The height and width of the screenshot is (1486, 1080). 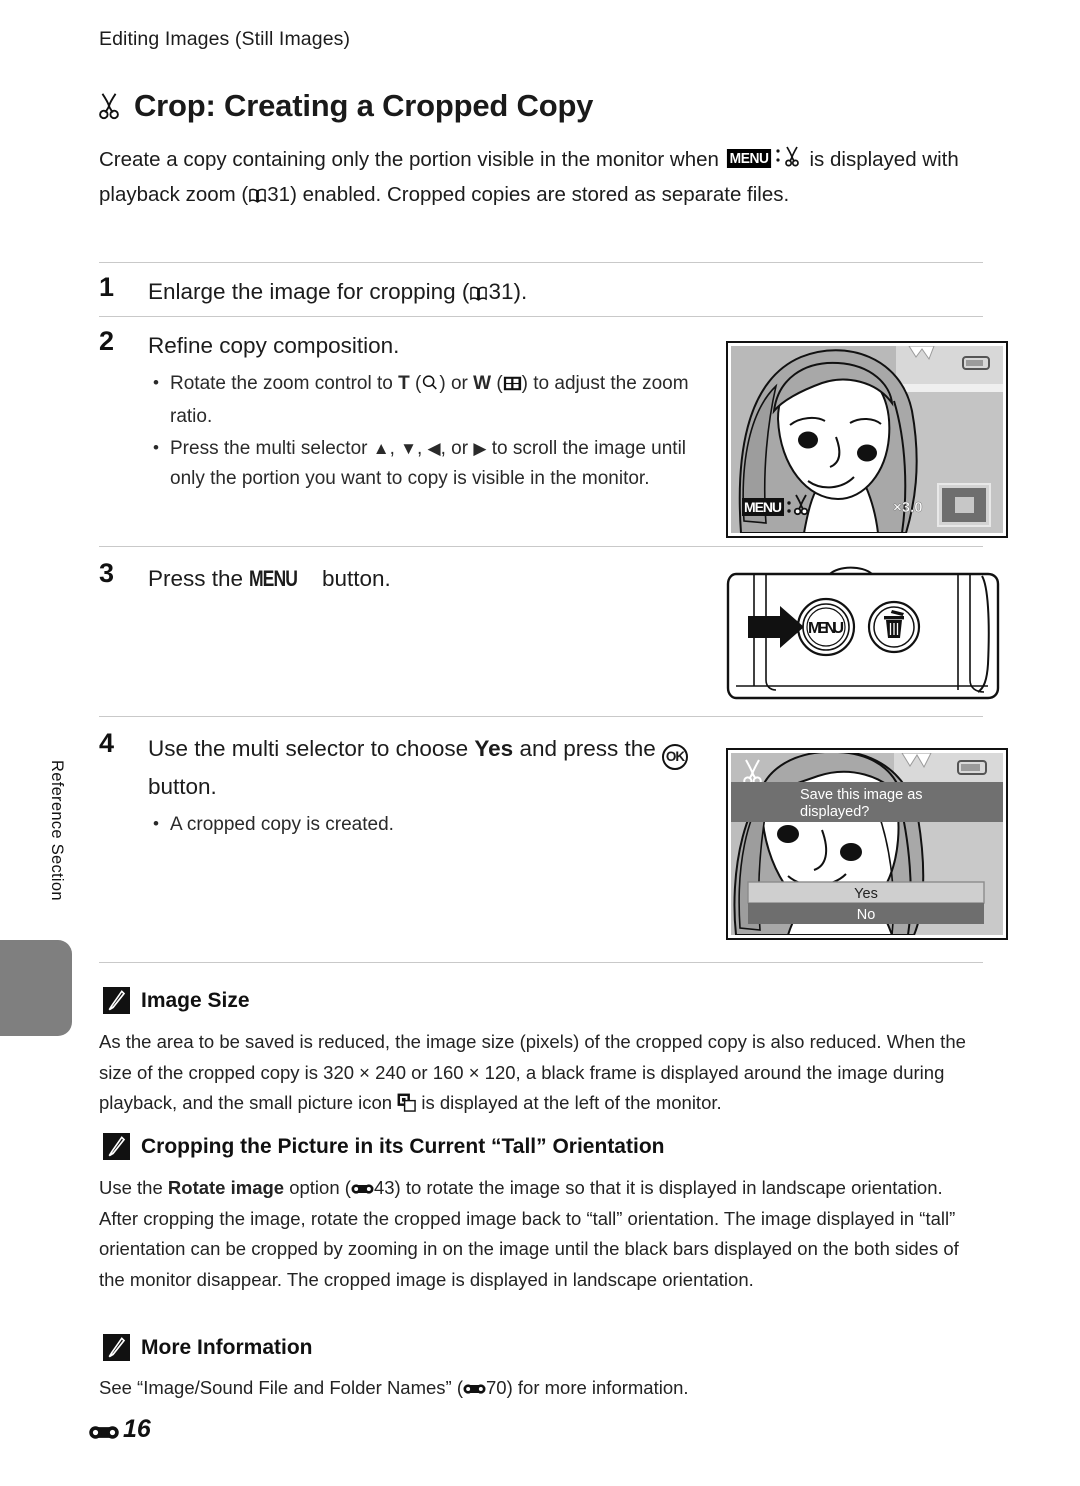 I want to click on arrow-right-icon: ▶, so click(x=480, y=448).